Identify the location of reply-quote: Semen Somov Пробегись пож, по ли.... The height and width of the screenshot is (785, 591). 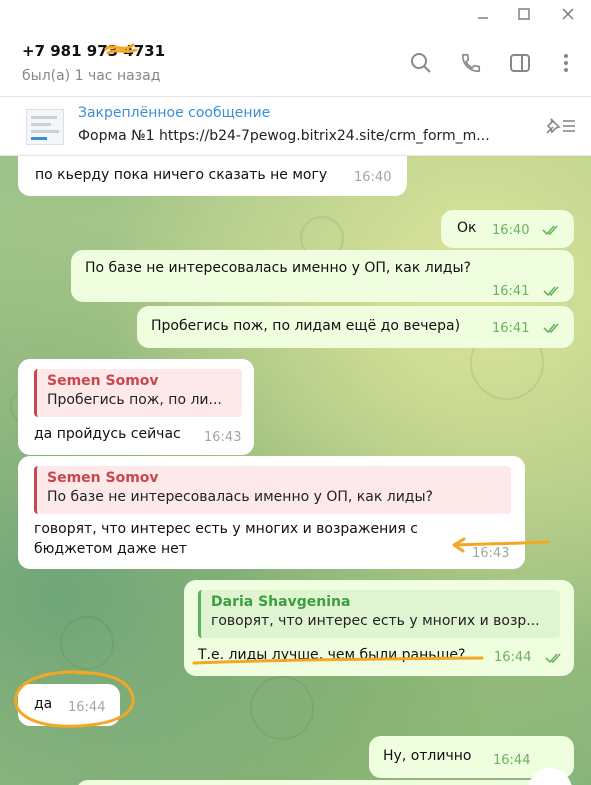
(138, 393).